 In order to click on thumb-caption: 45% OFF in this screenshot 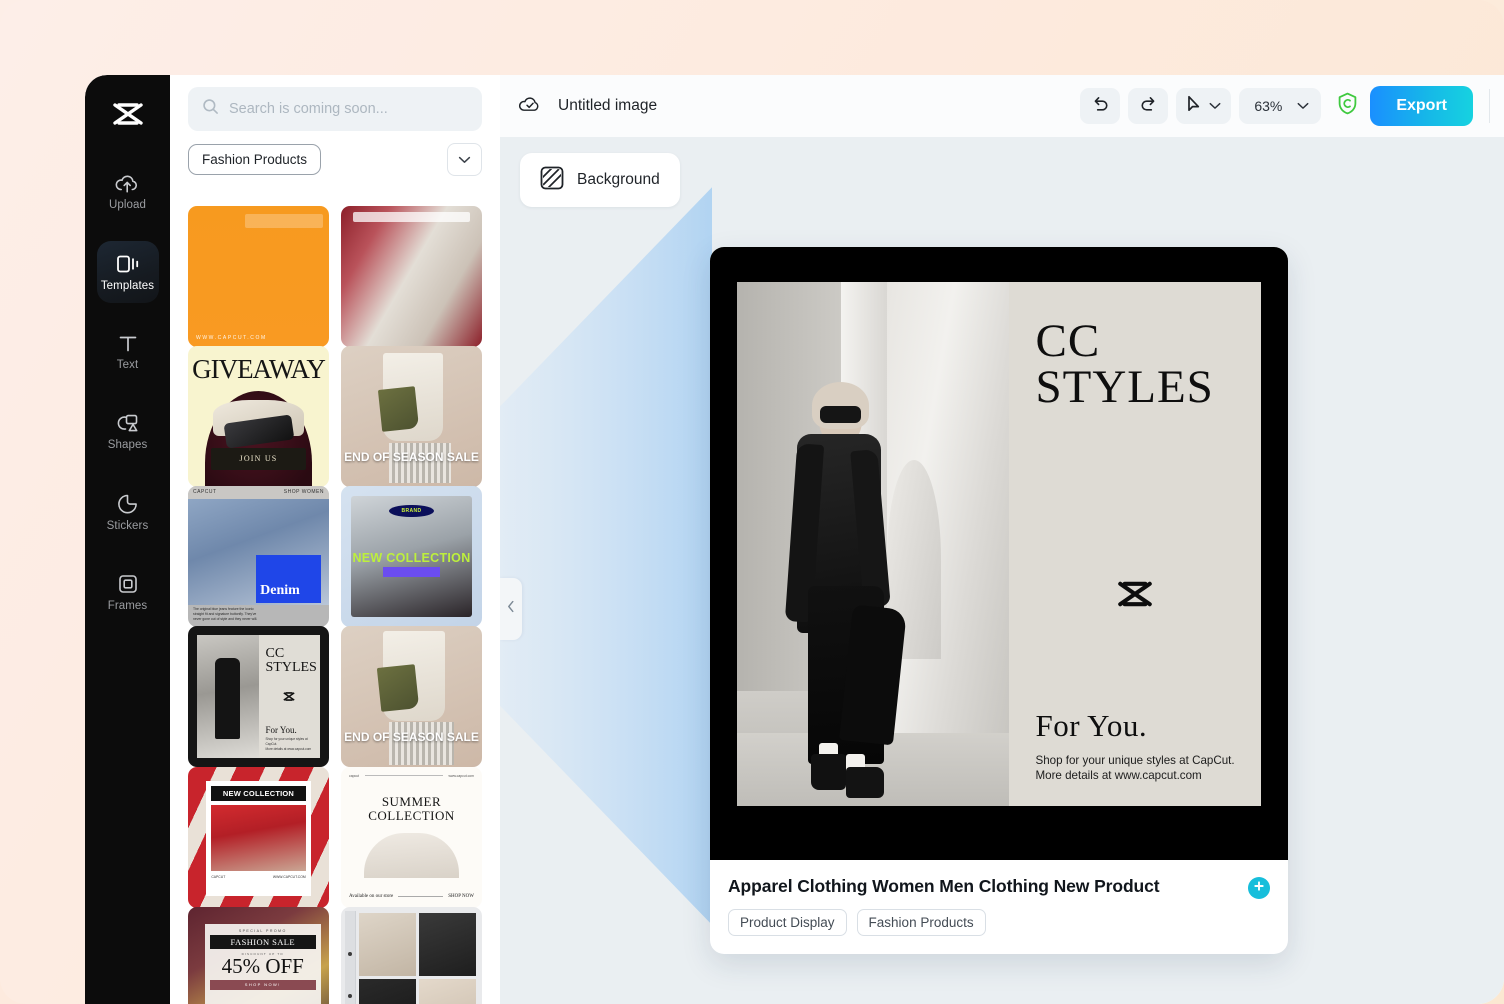, I will do `click(262, 965)`.